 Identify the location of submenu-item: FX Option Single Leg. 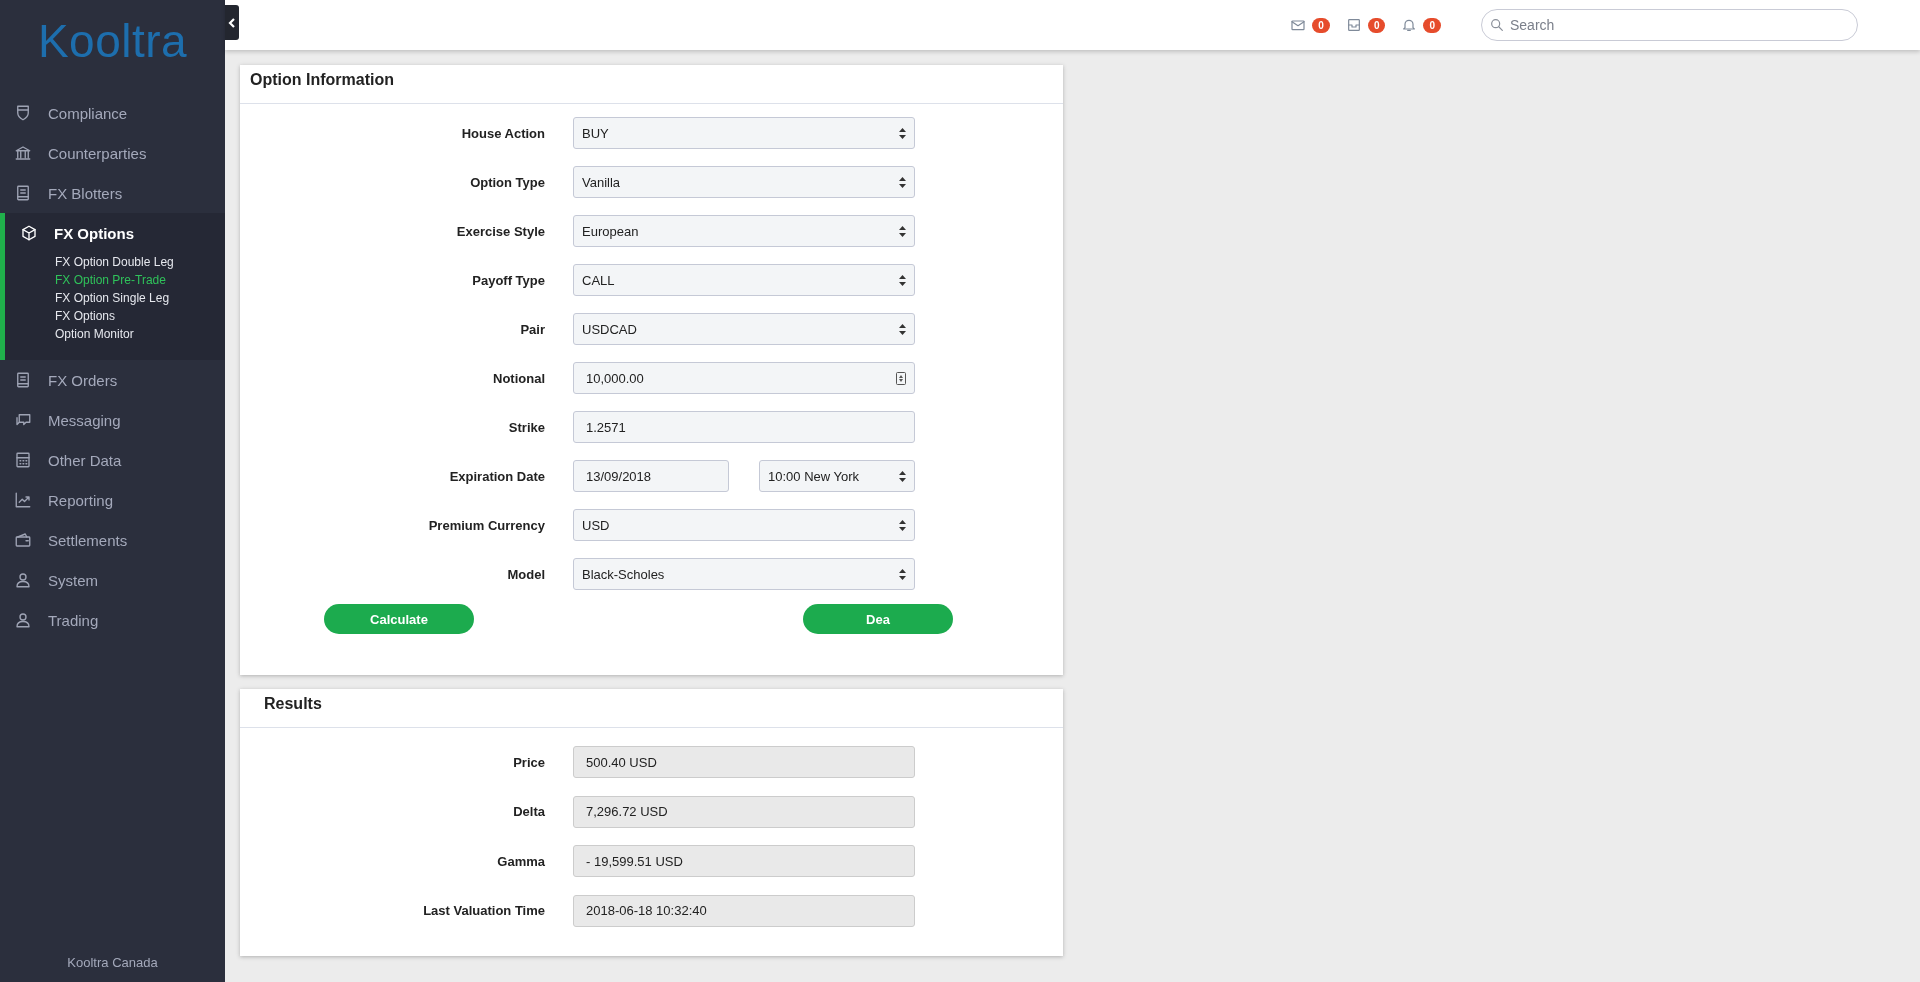
(112, 298).